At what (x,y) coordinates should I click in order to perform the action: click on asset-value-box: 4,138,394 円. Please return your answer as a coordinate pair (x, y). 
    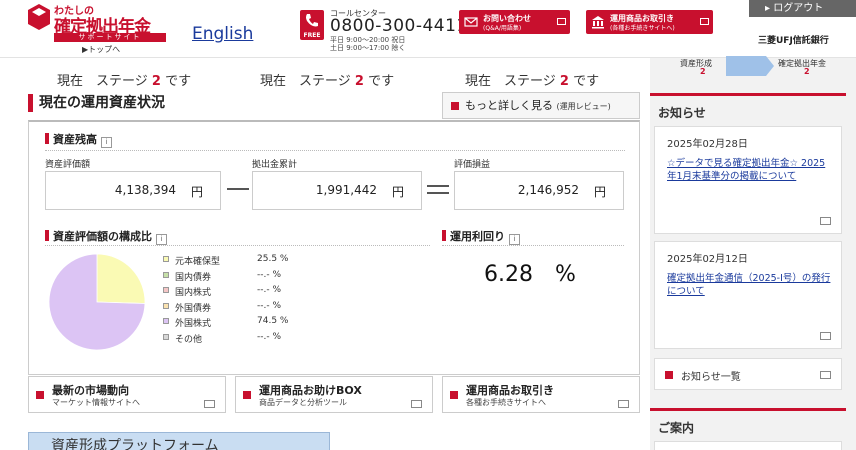
    Looking at the image, I should click on (133, 190).